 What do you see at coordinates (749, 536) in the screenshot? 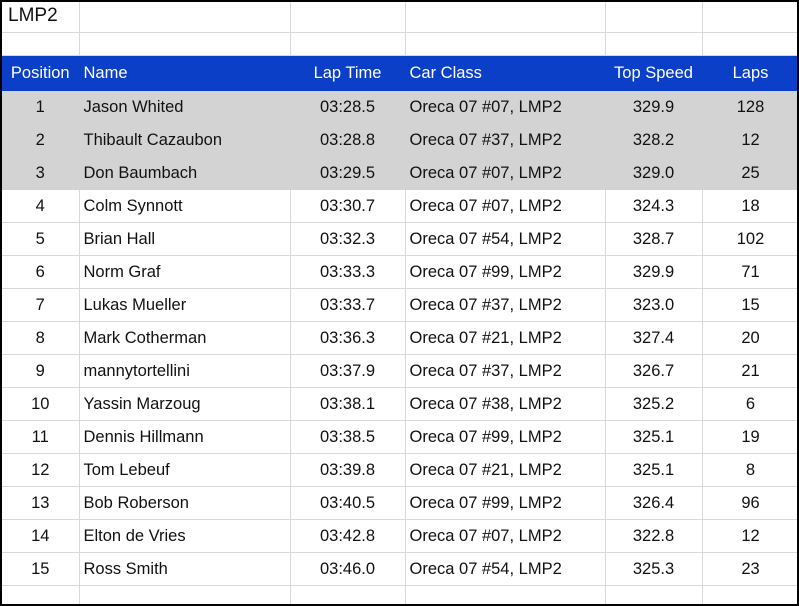
I see `cell-laps: 12` at bounding box center [749, 536].